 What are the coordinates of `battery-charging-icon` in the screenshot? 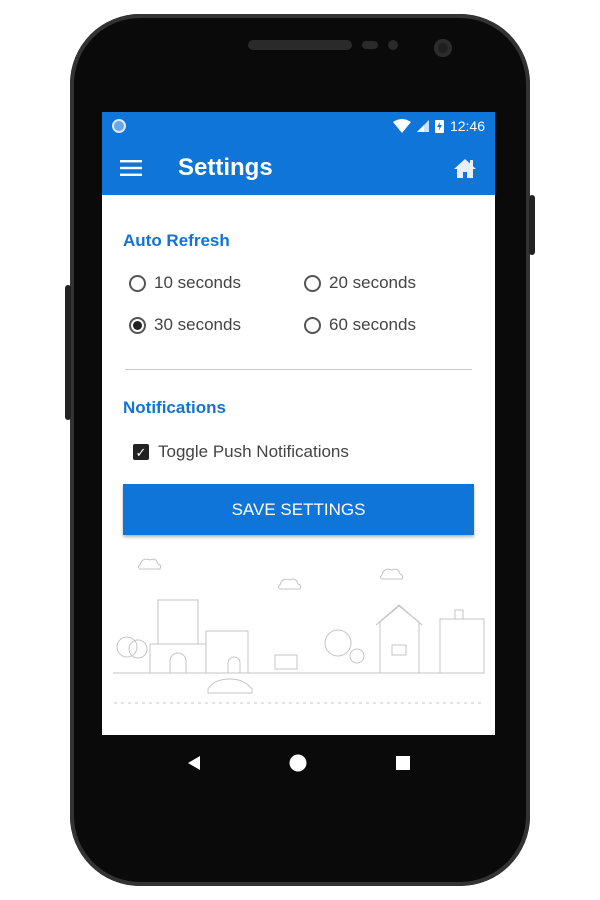 It's located at (439, 126).